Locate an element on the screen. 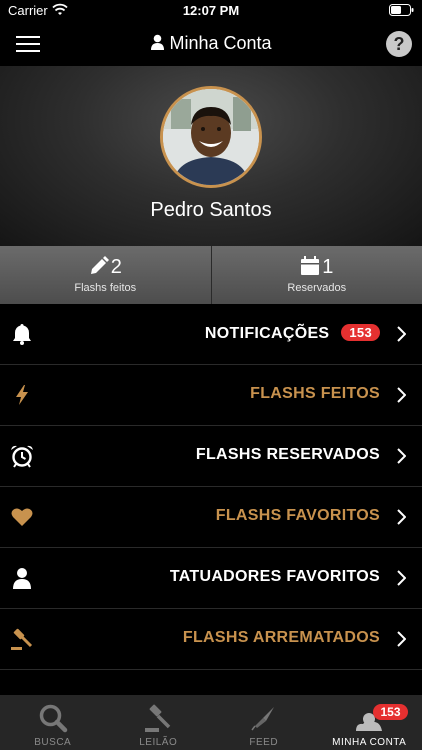  tab-leilao: LEILÃO is located at coordinates (159, 722).